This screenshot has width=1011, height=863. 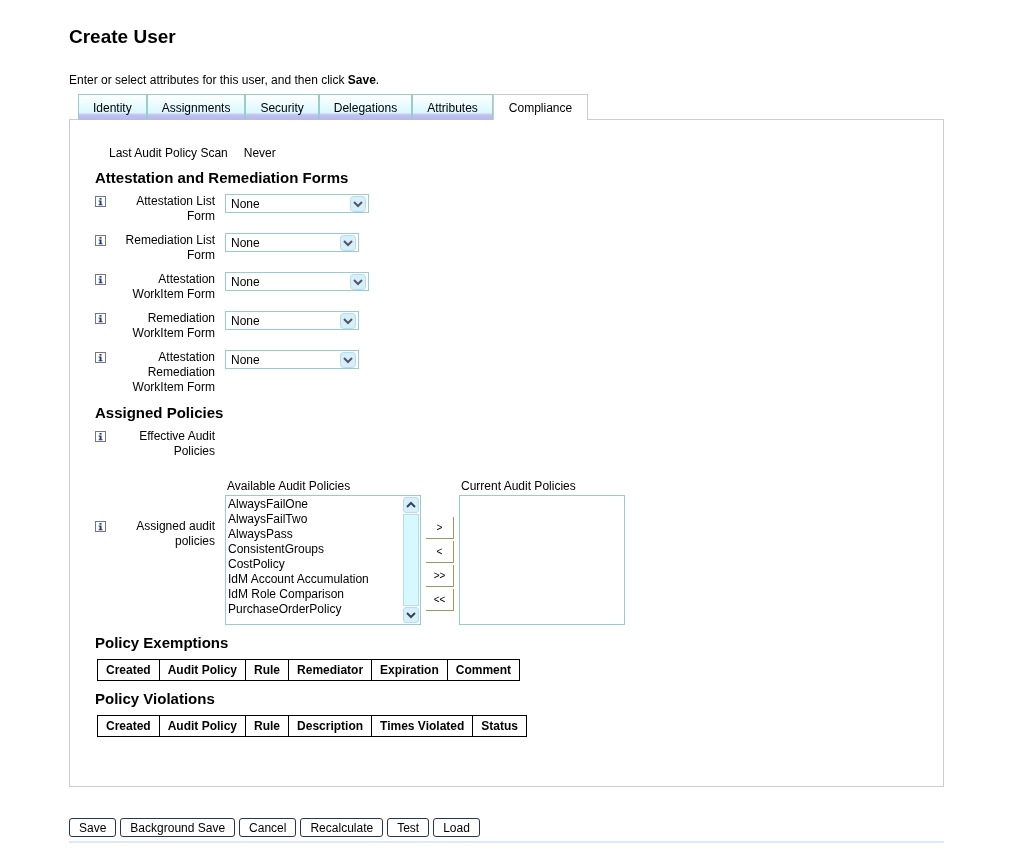 What do you see at coordinates (314, 579) in the screenshot?
I see `list-item: IdM Account Accumulation` at bounding box center [314, 579].